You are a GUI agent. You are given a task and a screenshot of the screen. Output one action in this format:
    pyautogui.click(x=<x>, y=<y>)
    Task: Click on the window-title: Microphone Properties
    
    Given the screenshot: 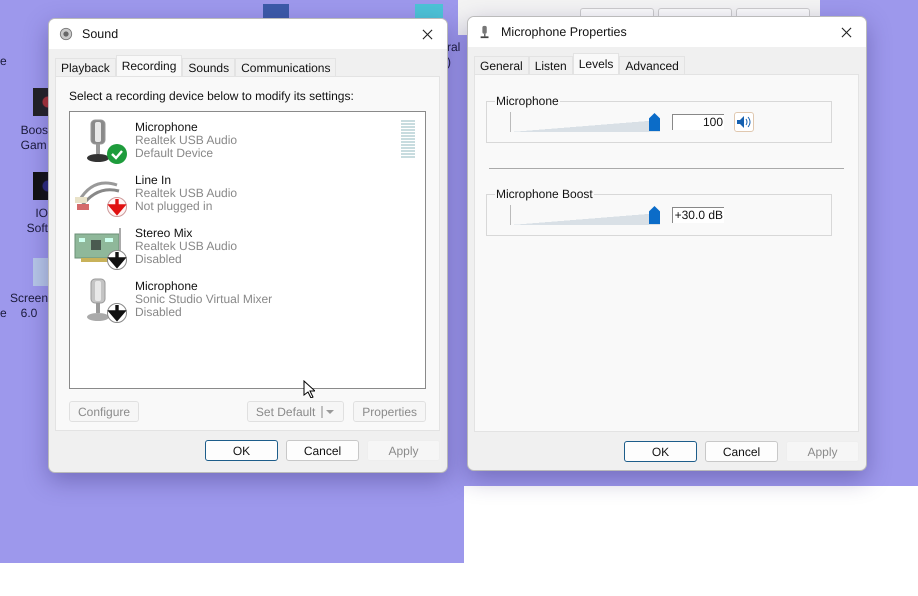 What is the action you would take?
    pyautogui.click(x=564, y=32)
    